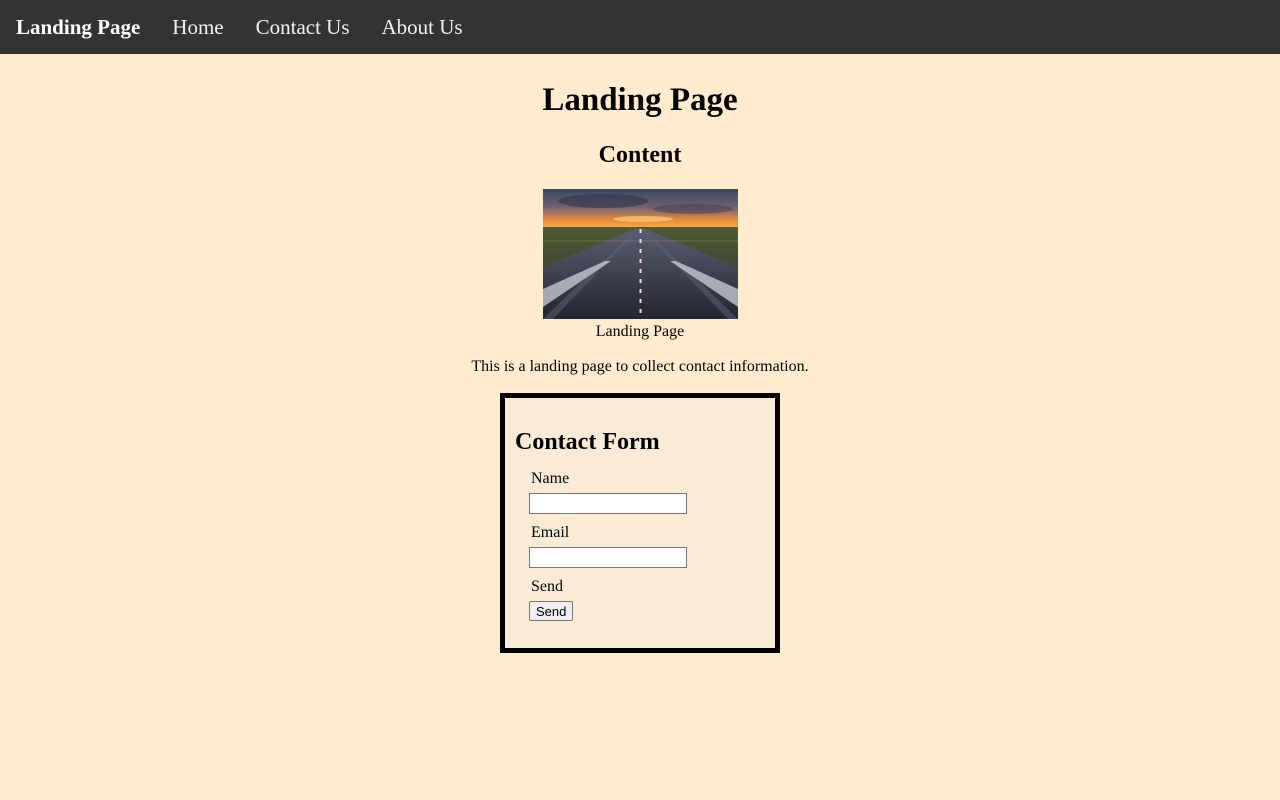  What do you see at coordinates (197, 27) in the screenshot?
I see `nav-link-home: Home` at bounding box center [197, 27].